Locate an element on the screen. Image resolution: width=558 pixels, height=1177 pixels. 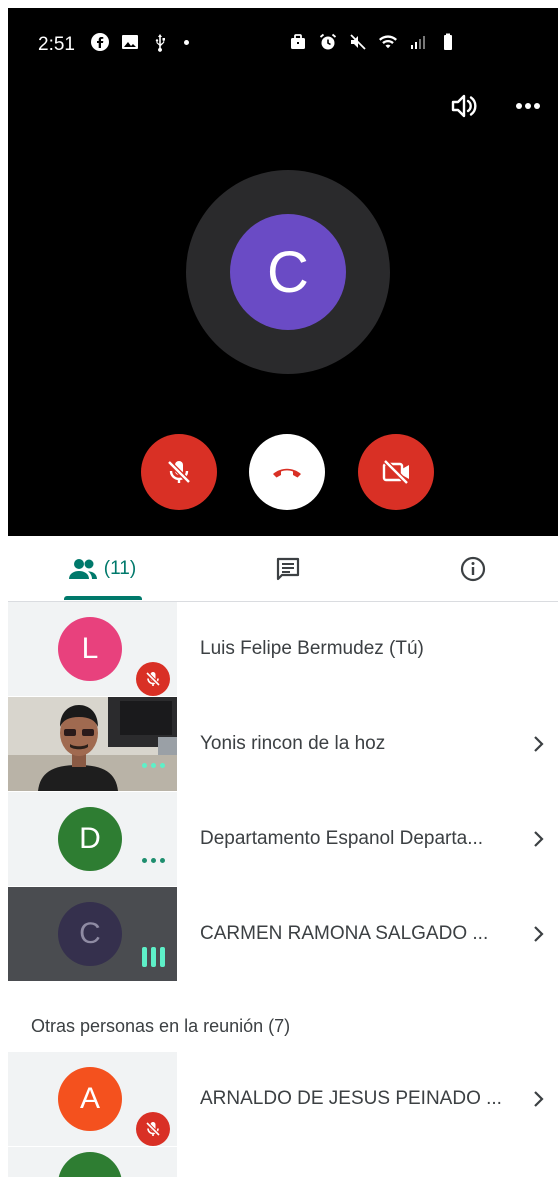
battery-icon is located at coordinates (448, 41).